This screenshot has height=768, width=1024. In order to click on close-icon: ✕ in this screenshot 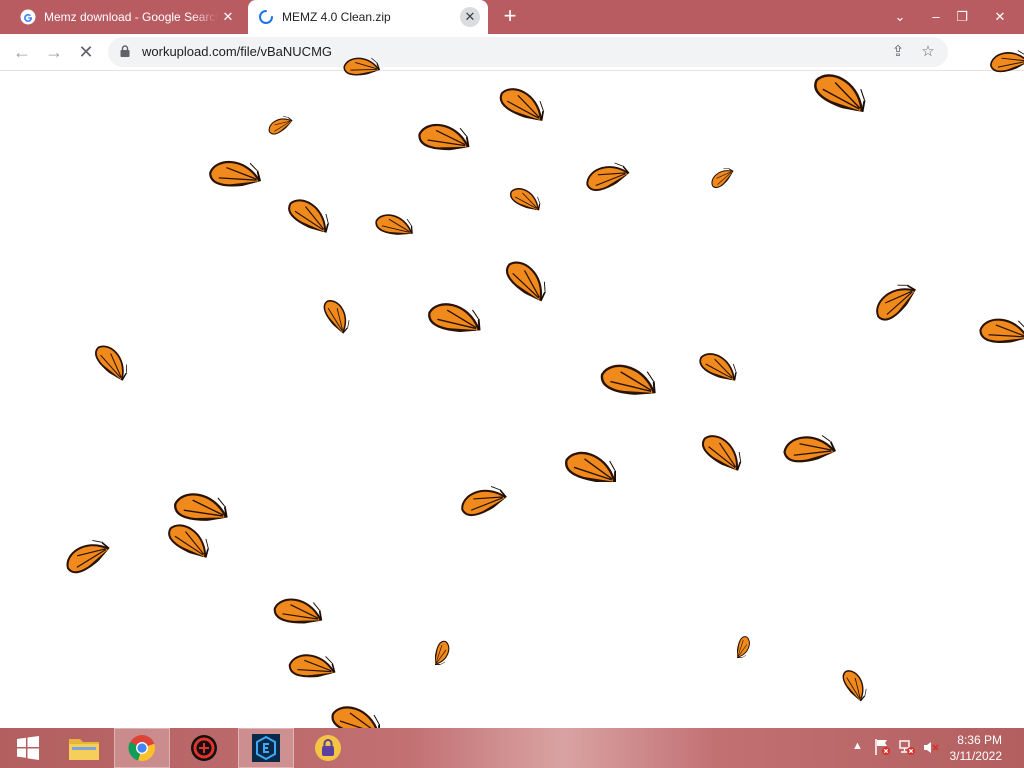, I will do `click(1000, 17)`.